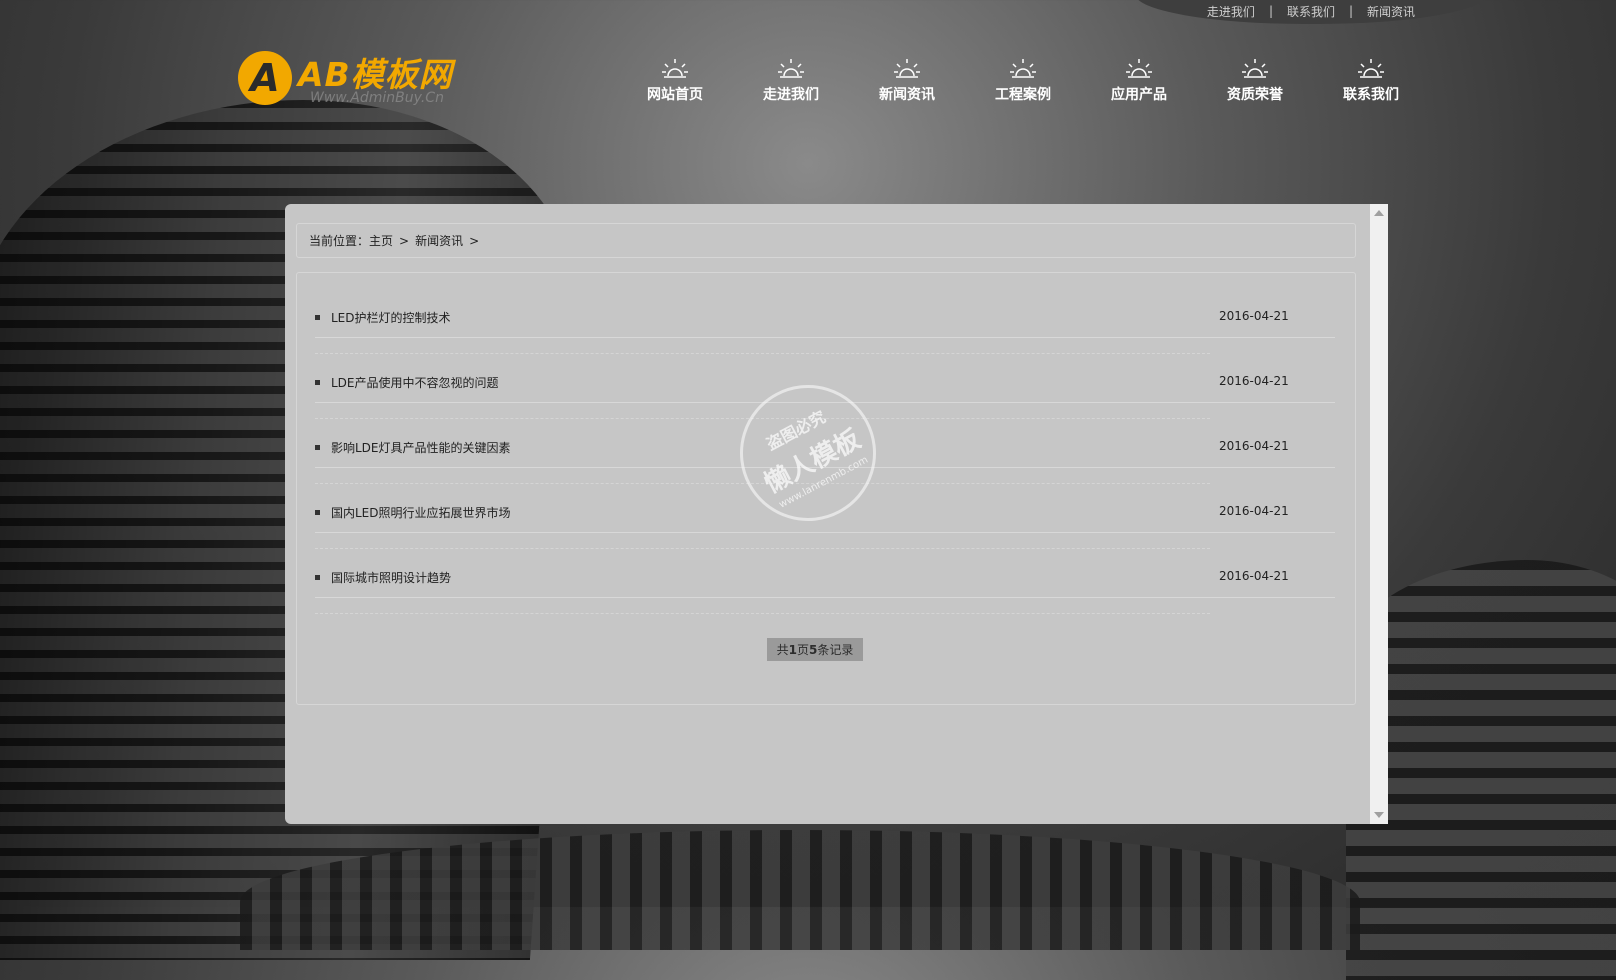 This screenshot has width=1616, height=980. I want to click on top-links-bar: 走进我们 | 联系我们 | 新闻资讯, so click(1311, 12).